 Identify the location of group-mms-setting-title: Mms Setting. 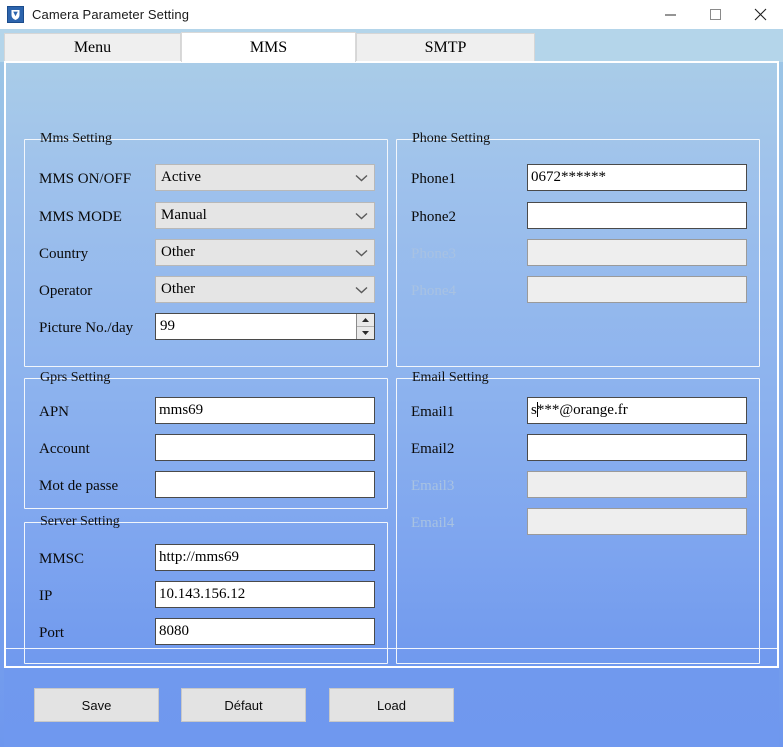
(76, 138).